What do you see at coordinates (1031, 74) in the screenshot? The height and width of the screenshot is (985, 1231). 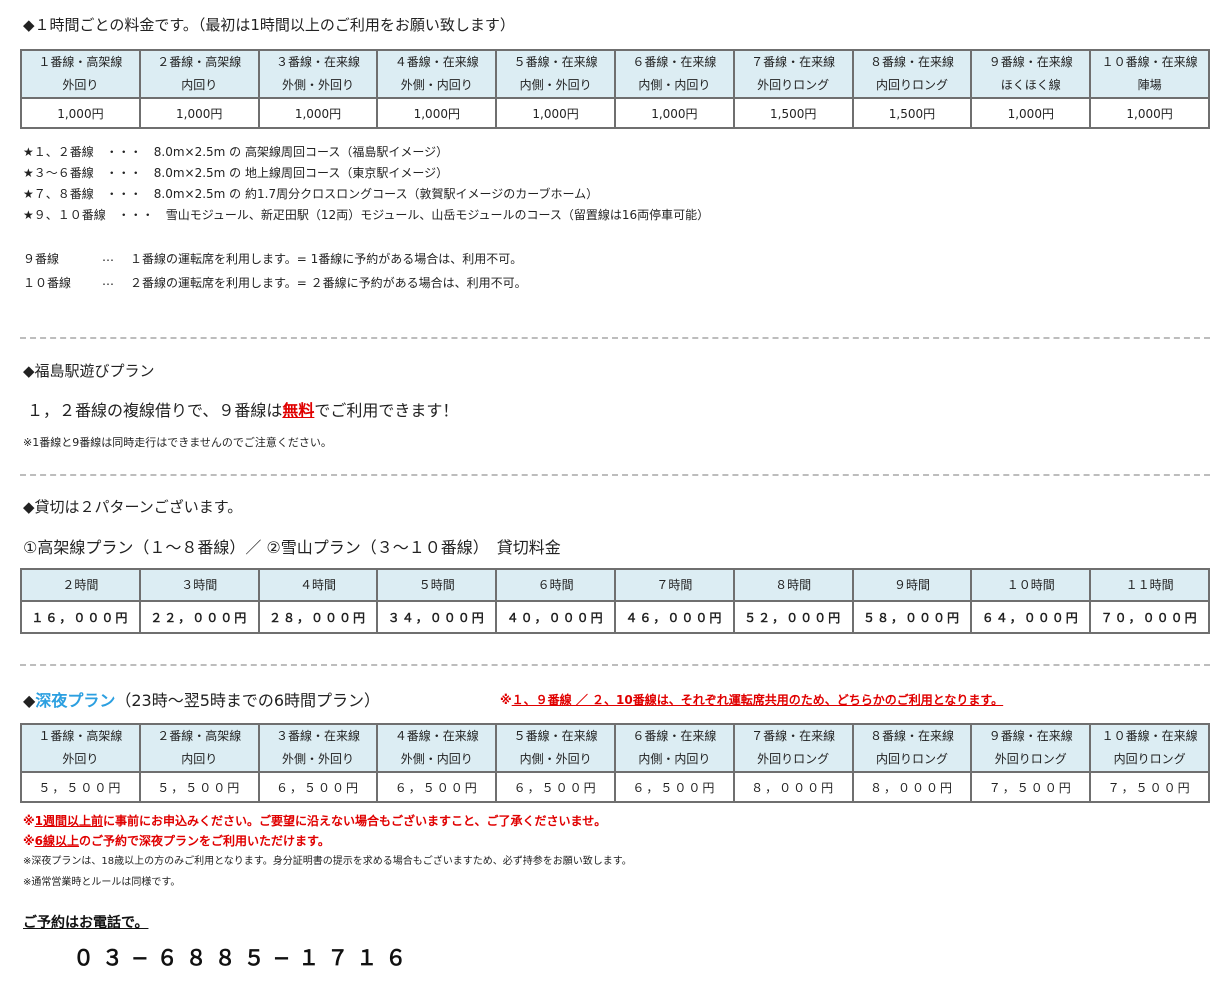 I see `table-header-cell: ９番線・在来線 ほくほく線` at bounding box center [1031, 74].